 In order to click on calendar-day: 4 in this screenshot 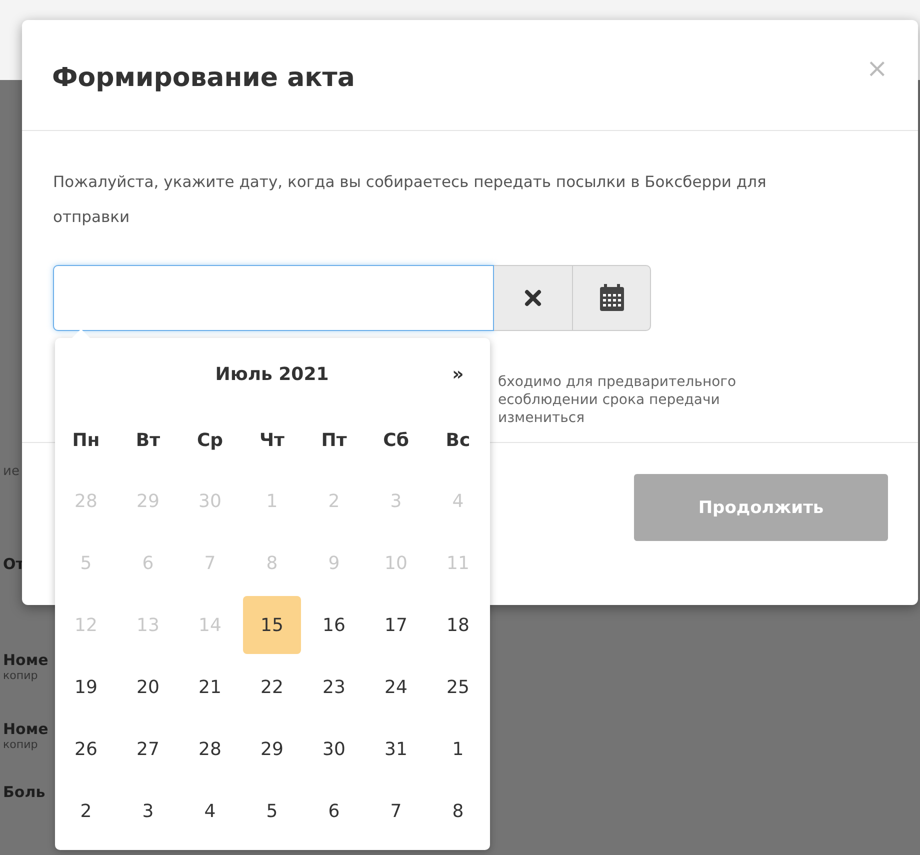, I will do `click(210, 811)`.